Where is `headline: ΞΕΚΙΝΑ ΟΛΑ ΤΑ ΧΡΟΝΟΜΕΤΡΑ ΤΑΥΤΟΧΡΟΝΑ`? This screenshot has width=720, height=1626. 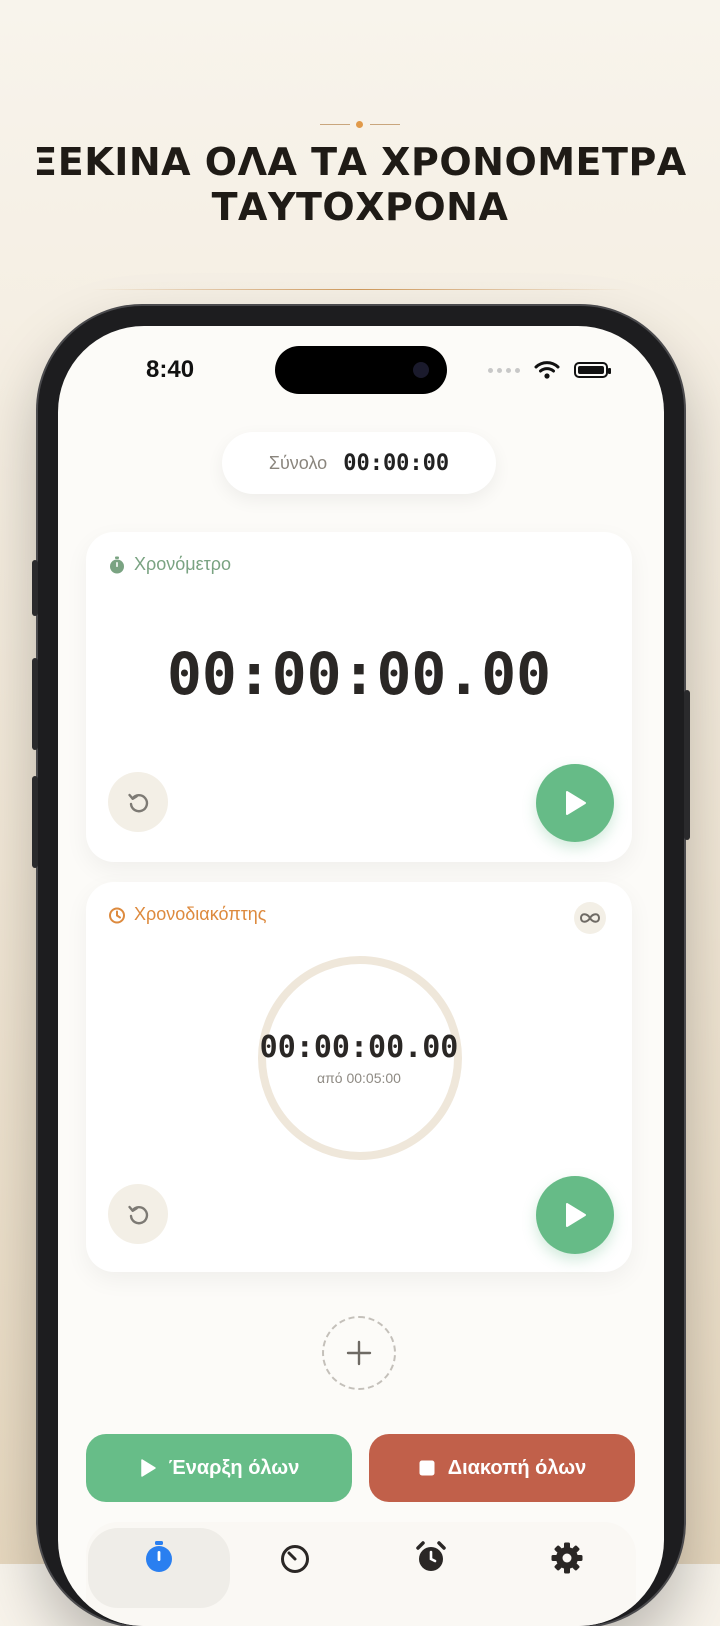 headline: ΞΕΚΙΝΑ ΟΛΑ ΤΑ ΧΡΟΝΟΜΕΤΡΑ ΤΑΥΤΟΧΡΟΝΑ is located at coordinates (360, 185).